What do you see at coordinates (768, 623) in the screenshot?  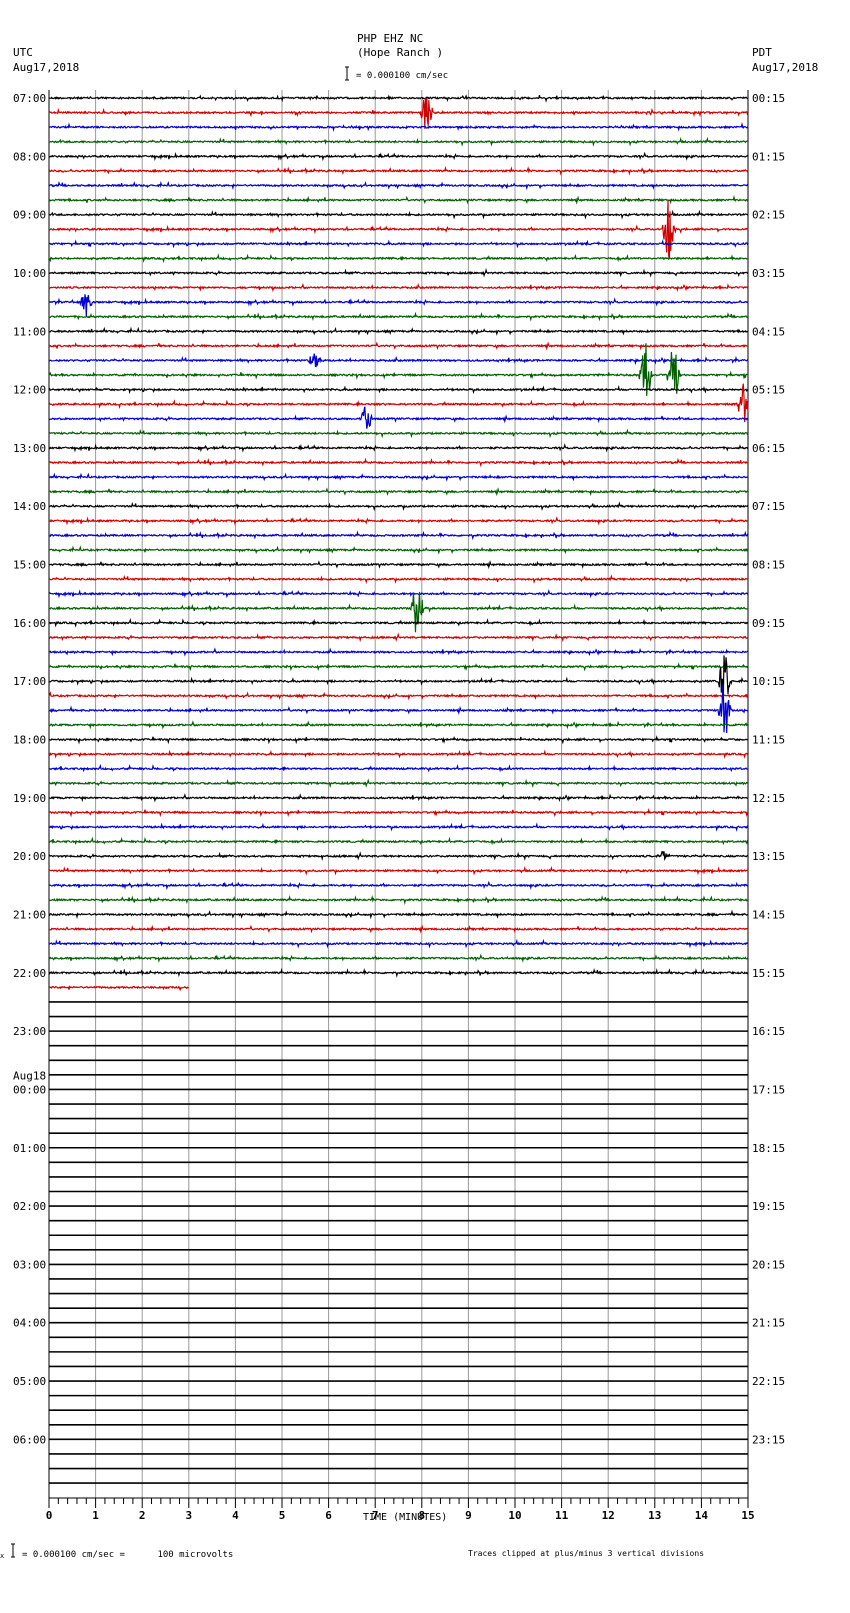 I see `pdt-hour-label: 09:15` at bounding box center [768, 623].